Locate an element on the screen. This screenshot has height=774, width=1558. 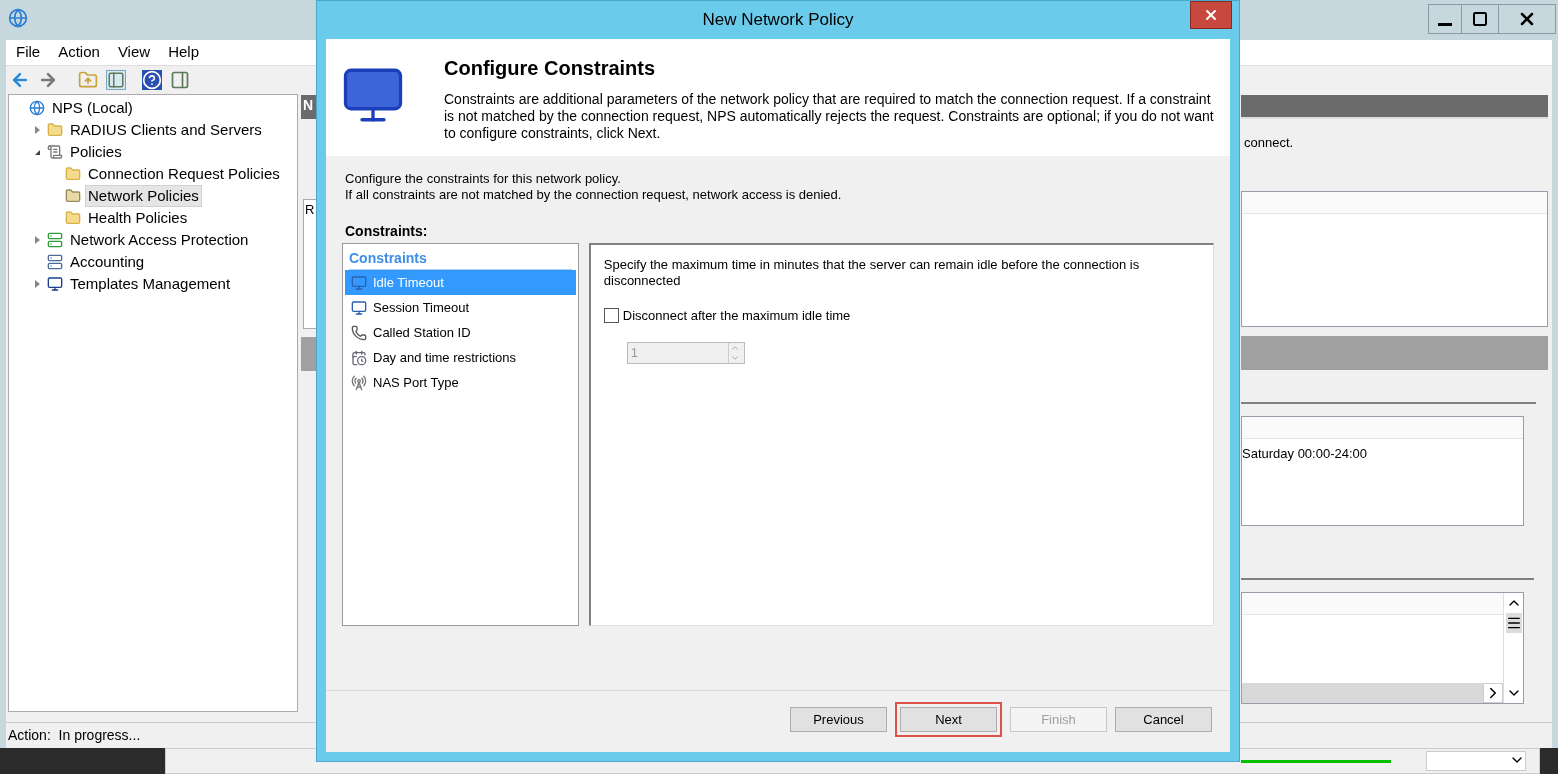
dialog-title: New Network Policy is located at coordinates (778, 20).